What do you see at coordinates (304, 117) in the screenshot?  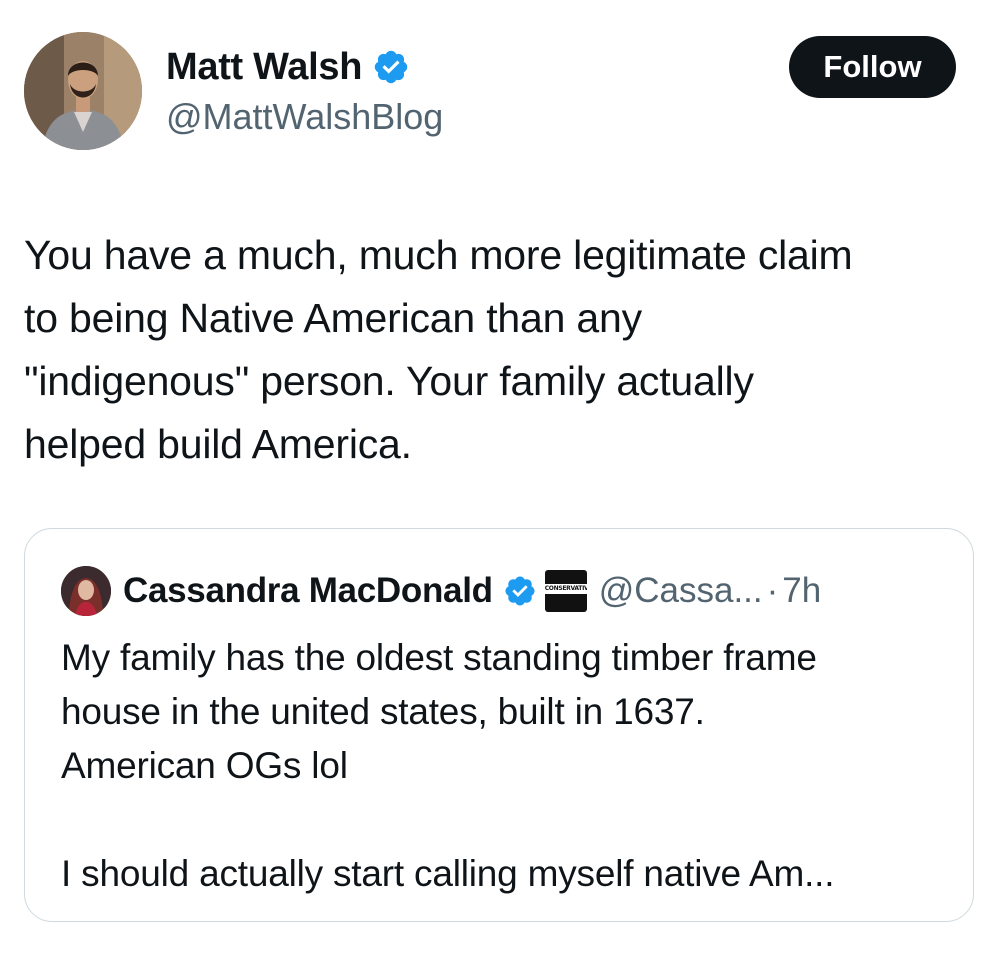 I see `author-handle: @MattWalshBlog` at bounding box center [304, 117].